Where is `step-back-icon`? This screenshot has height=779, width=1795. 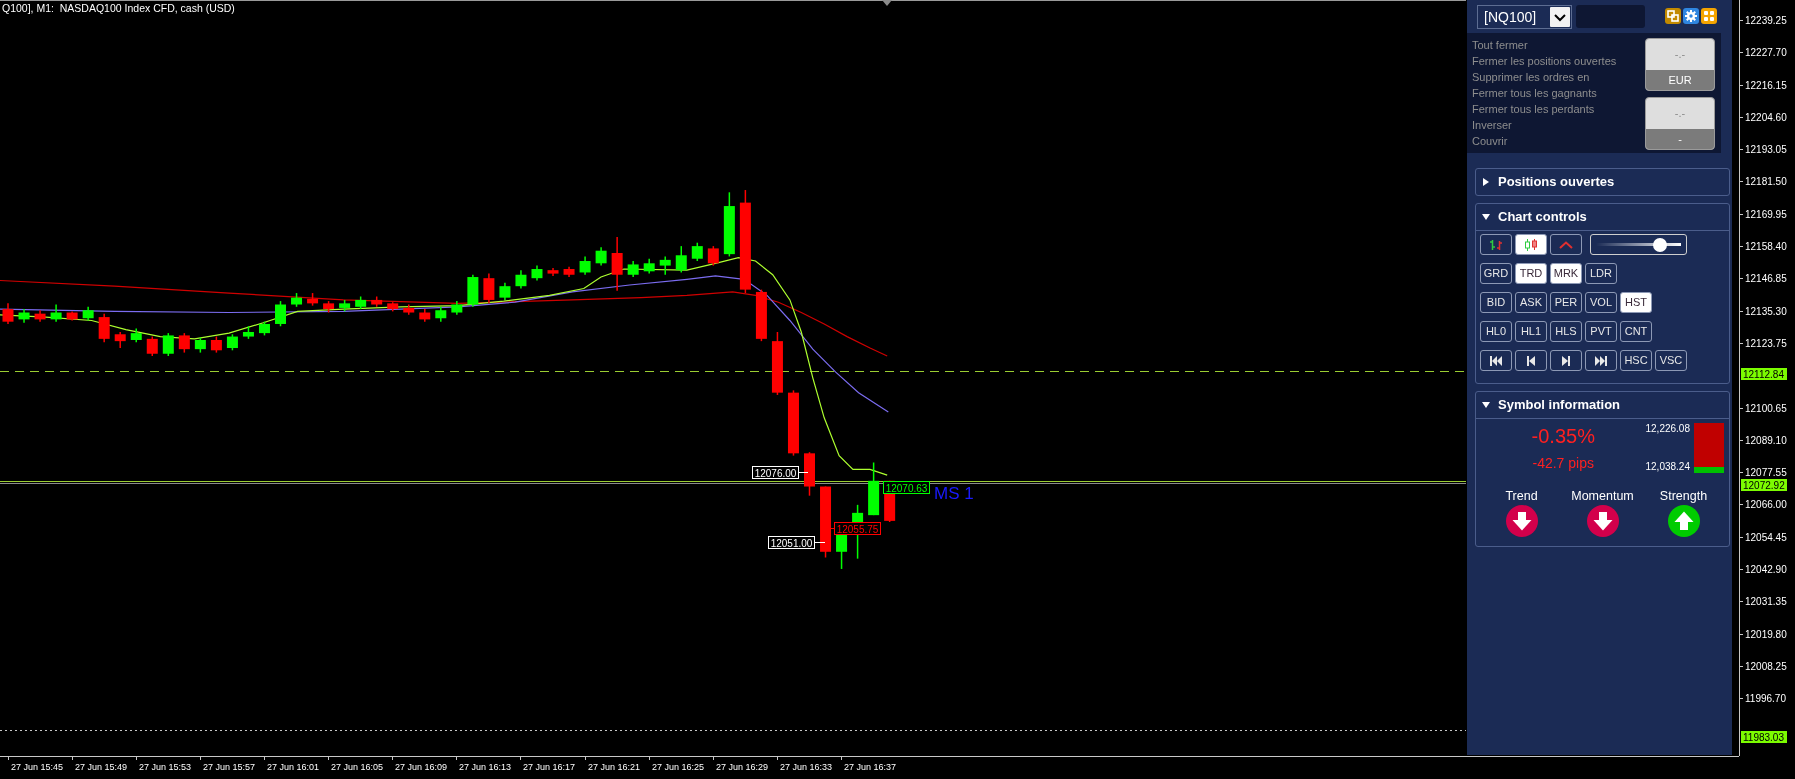 step-back-icon is located at coordinates (1531, 360).